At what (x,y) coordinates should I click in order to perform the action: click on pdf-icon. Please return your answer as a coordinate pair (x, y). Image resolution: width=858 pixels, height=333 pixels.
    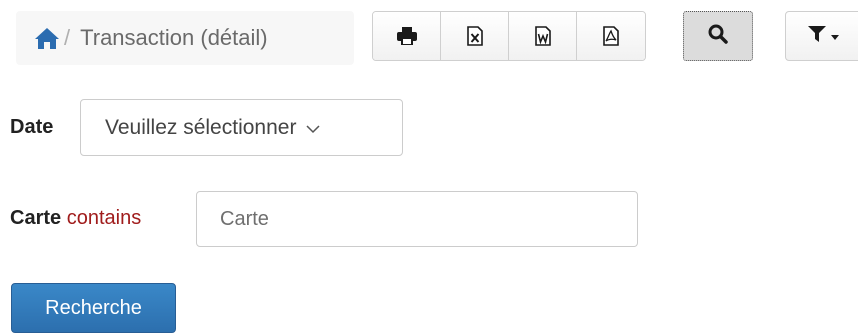
    Looking at the image, I should click on (611, 36).